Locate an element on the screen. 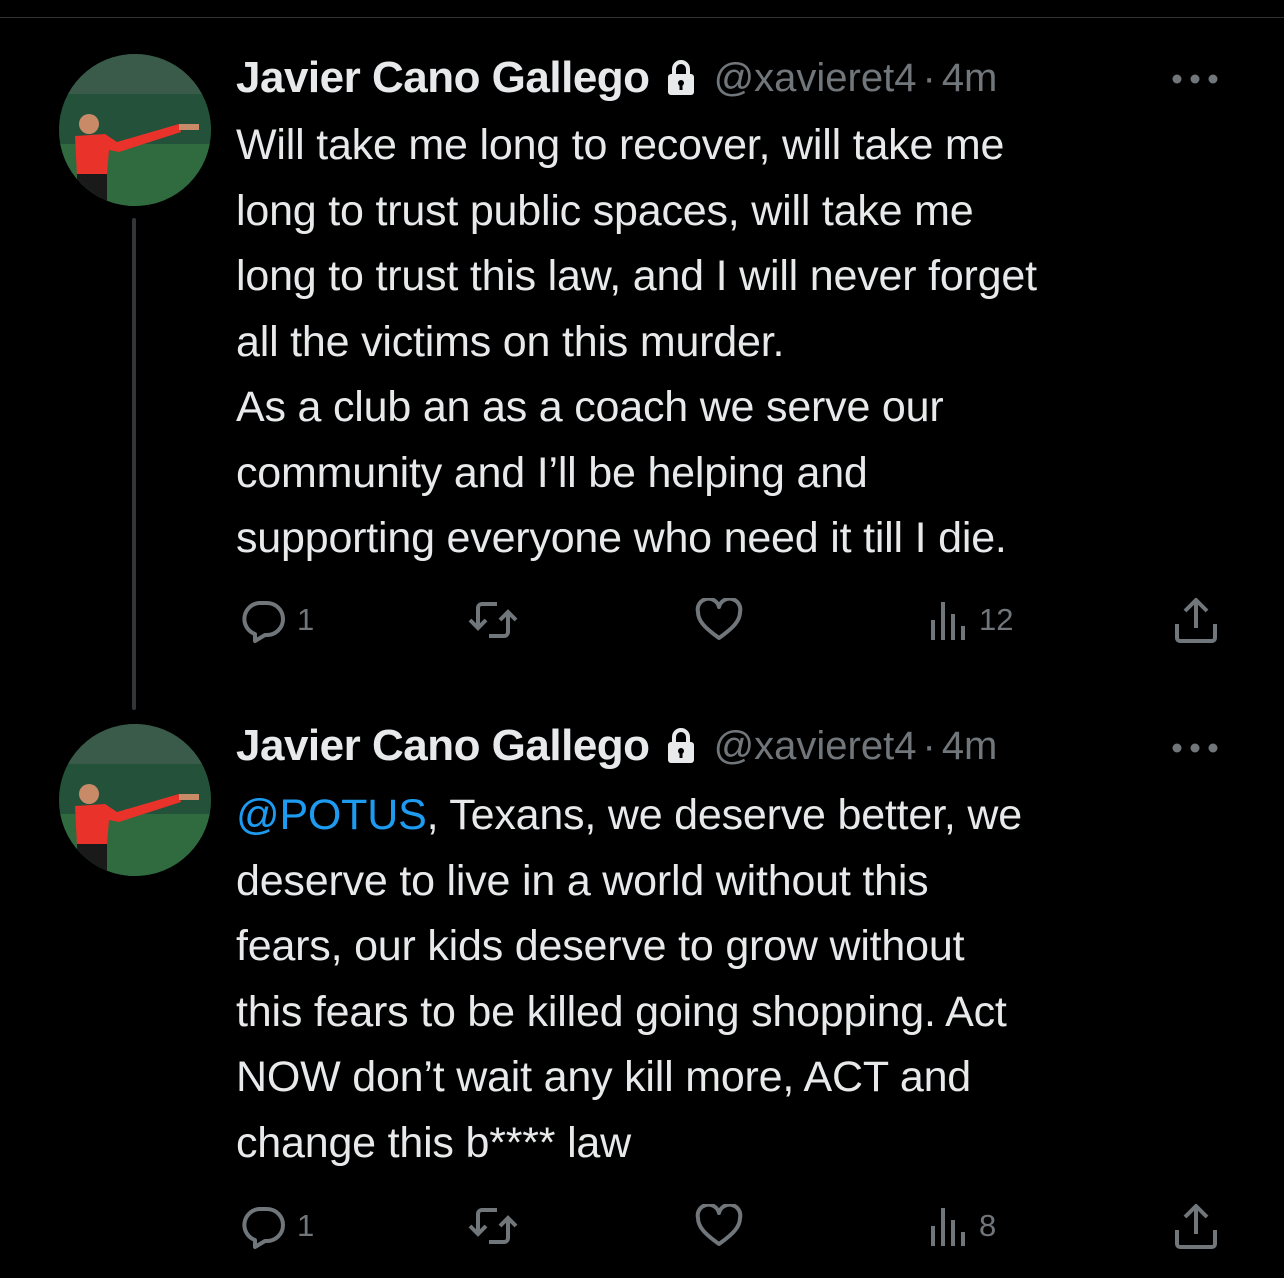 The image size is (1284, 1278). mention-link: @POTUS is located at coordinates (331, 815).